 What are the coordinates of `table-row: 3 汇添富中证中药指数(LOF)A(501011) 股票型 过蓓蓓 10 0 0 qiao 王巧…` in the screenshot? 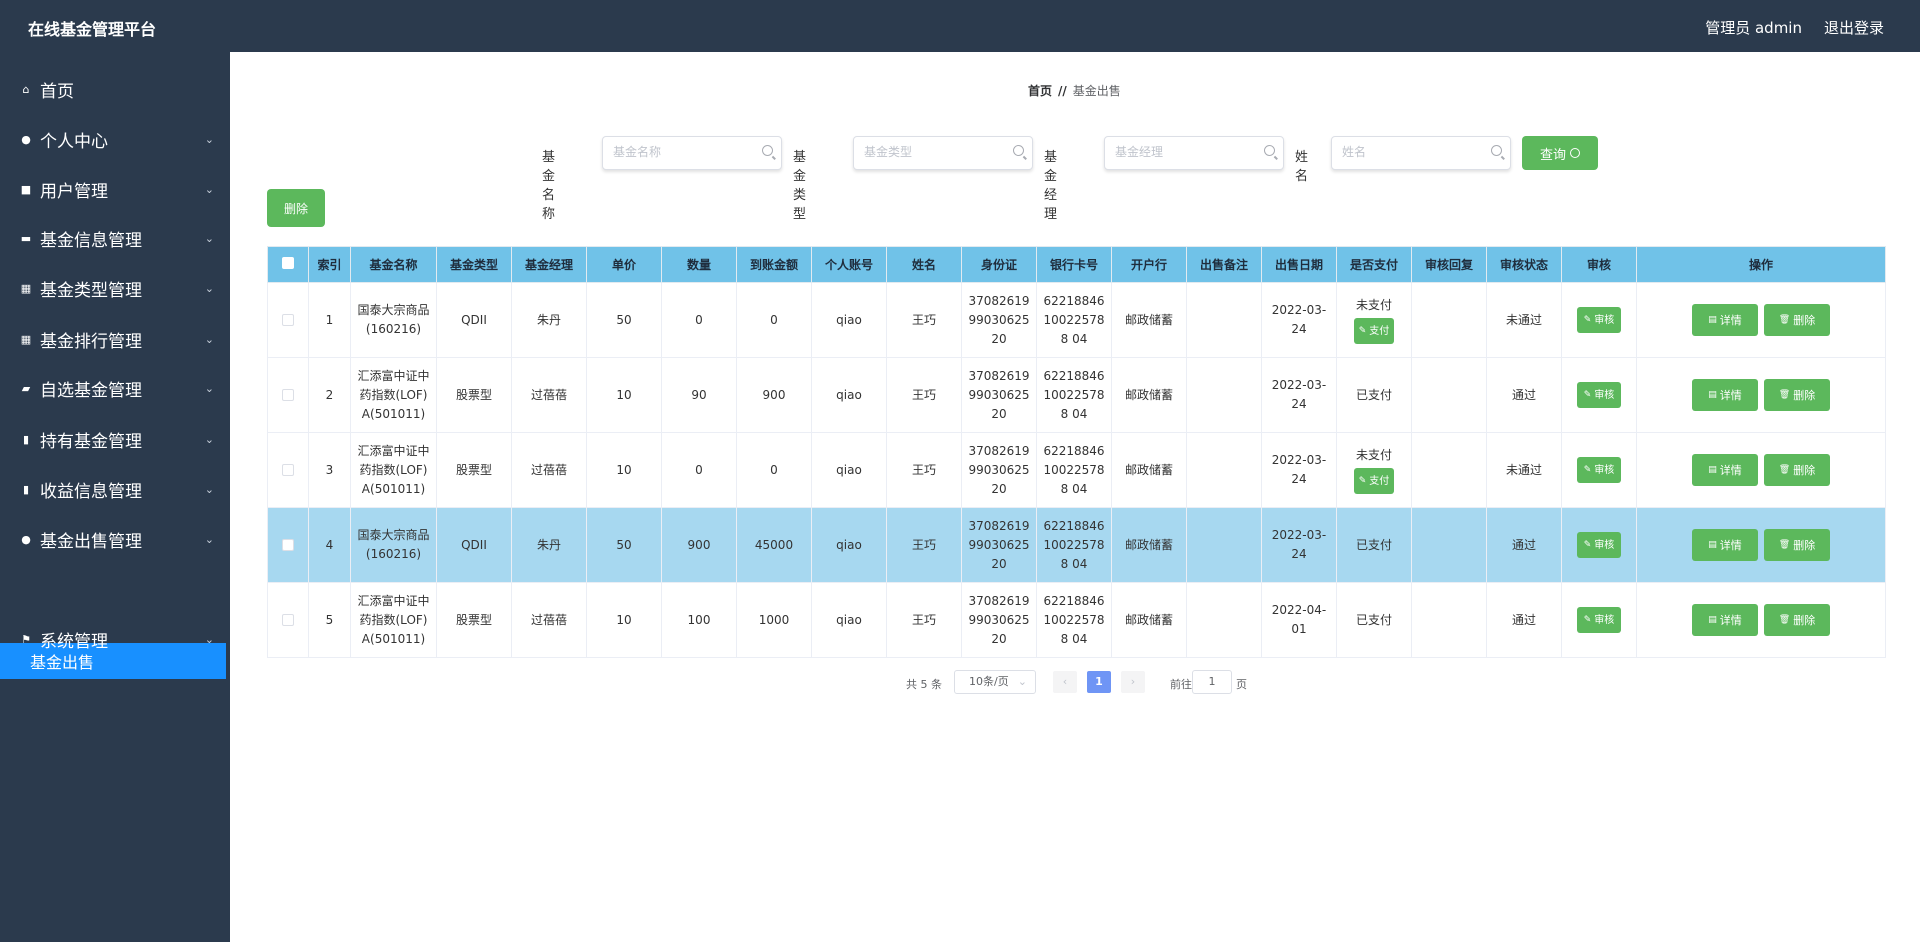 It's located at (1076, 470).